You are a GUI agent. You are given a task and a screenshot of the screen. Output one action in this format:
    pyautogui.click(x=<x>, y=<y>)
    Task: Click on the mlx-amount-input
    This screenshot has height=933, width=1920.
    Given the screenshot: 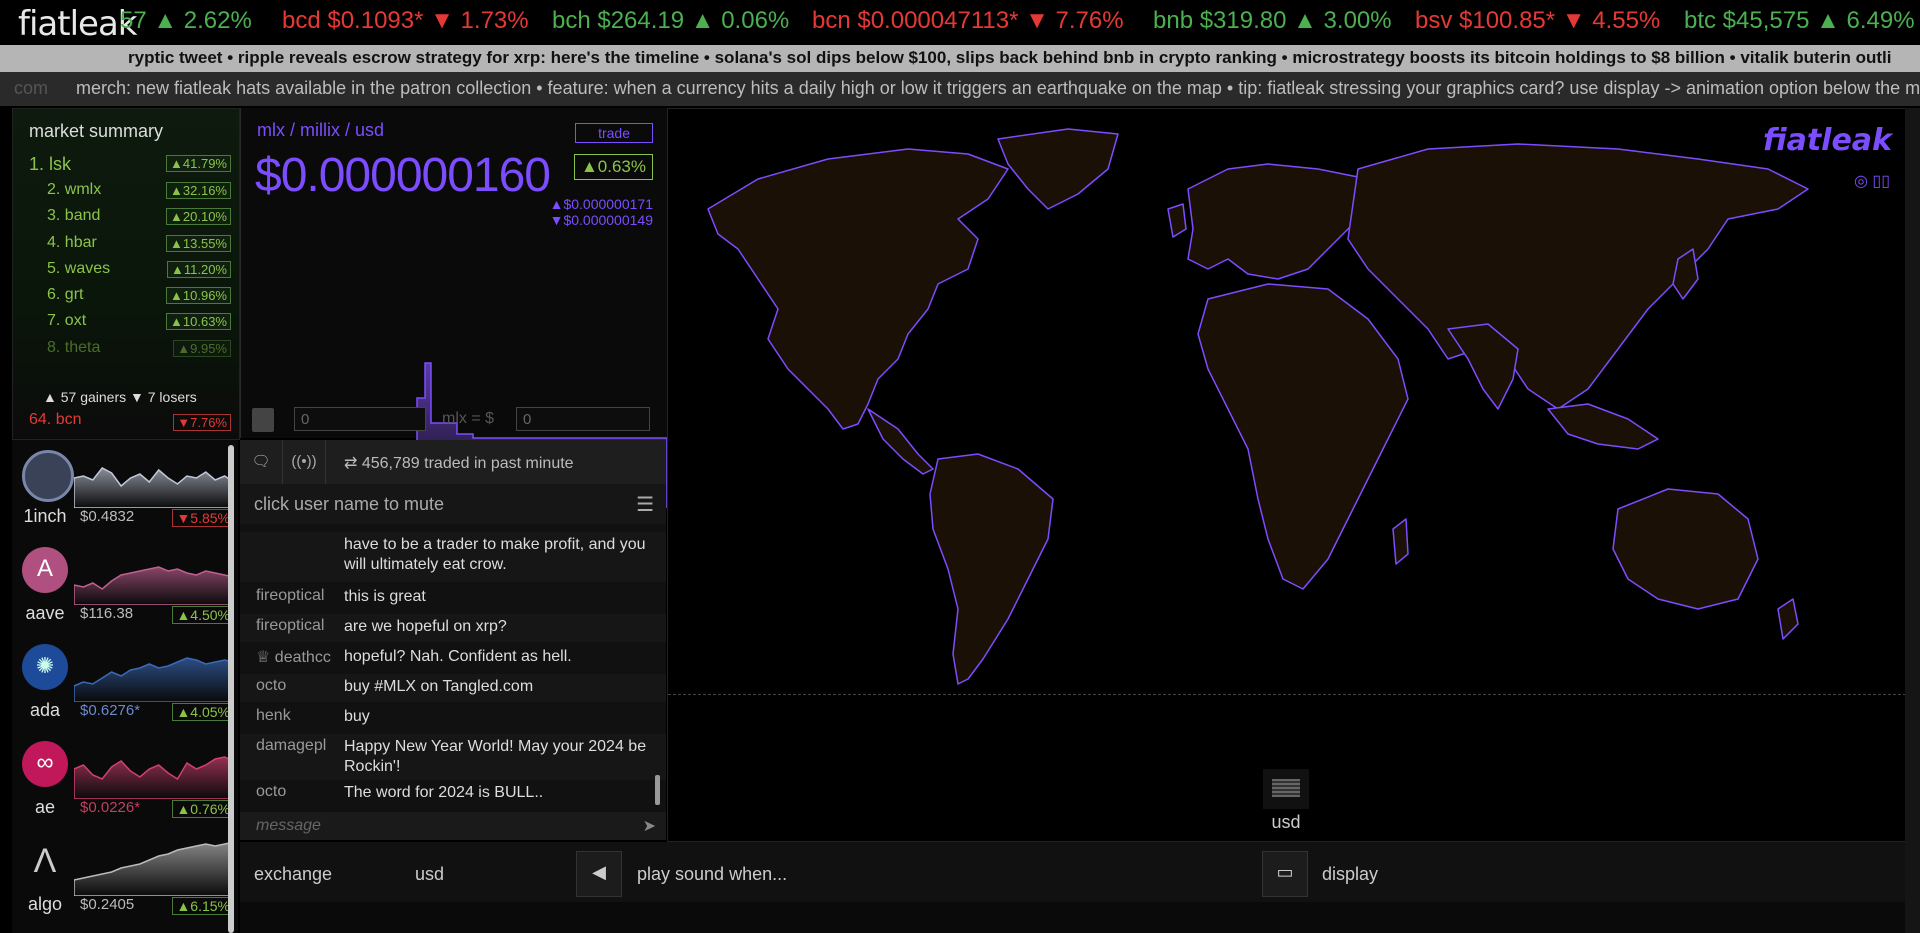 What is the action you would take?
    pyautogui.click(x=360, y=419)
    